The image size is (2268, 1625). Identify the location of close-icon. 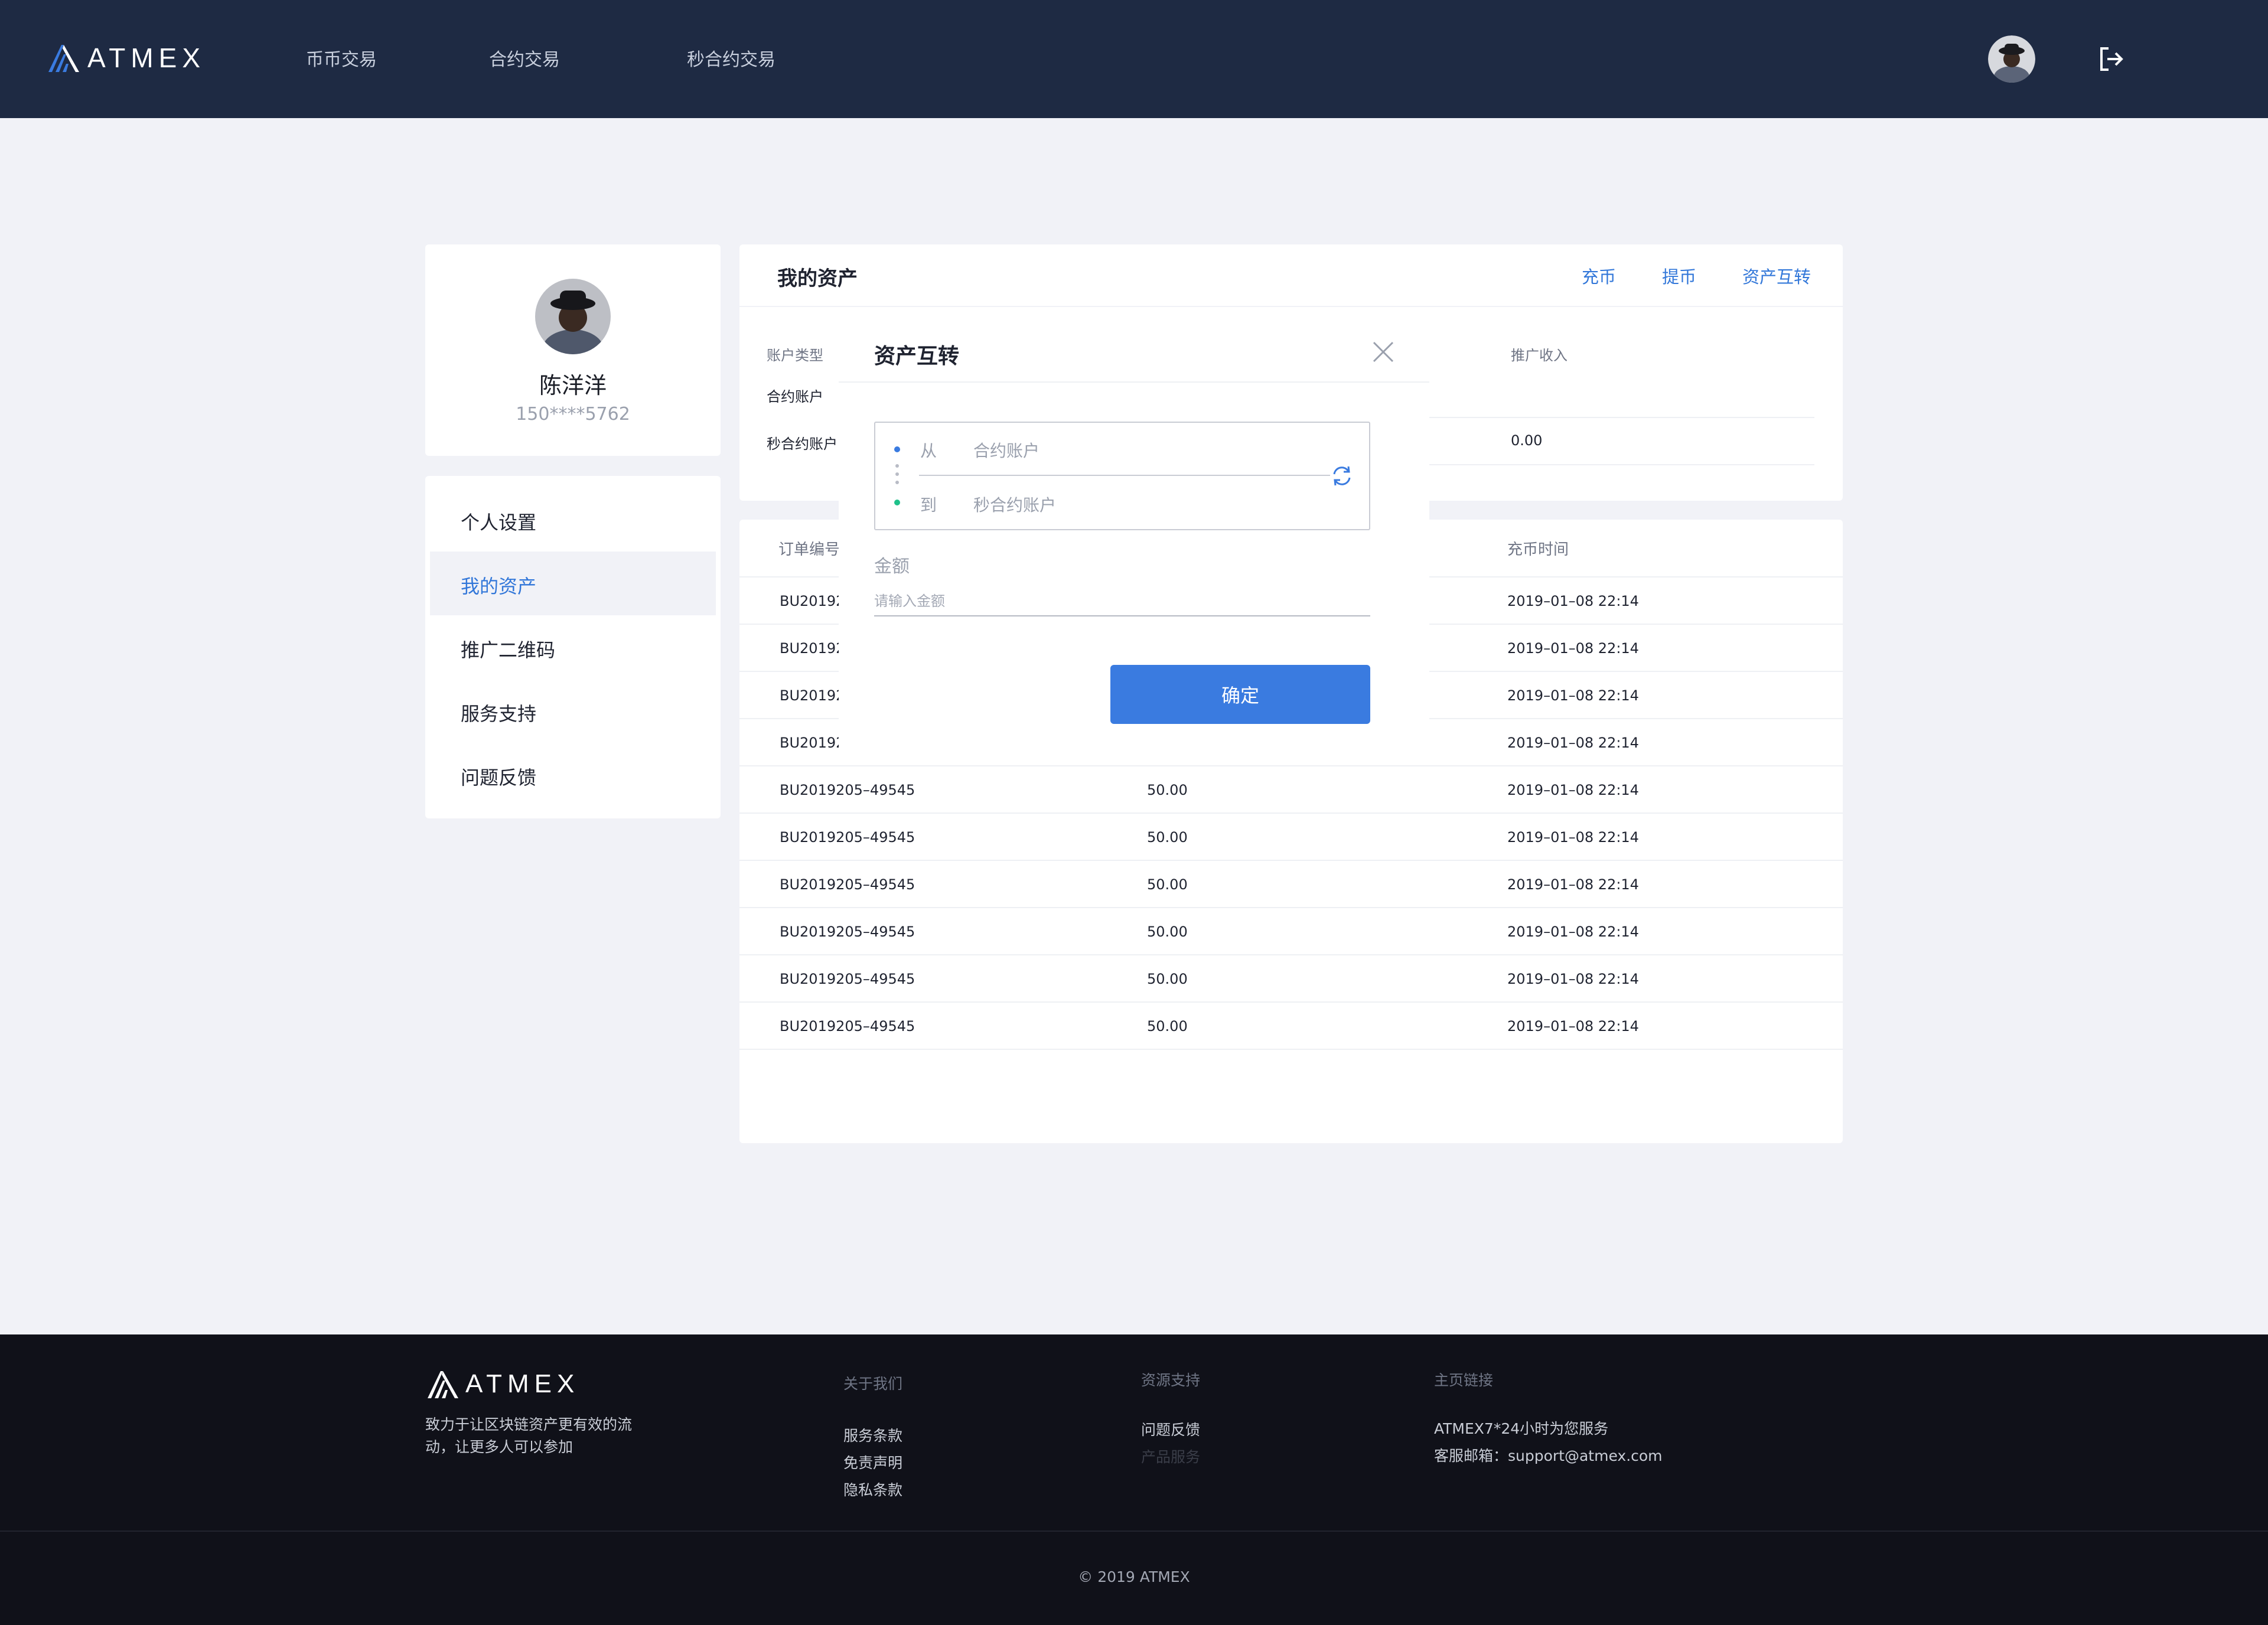
(1383, 352).